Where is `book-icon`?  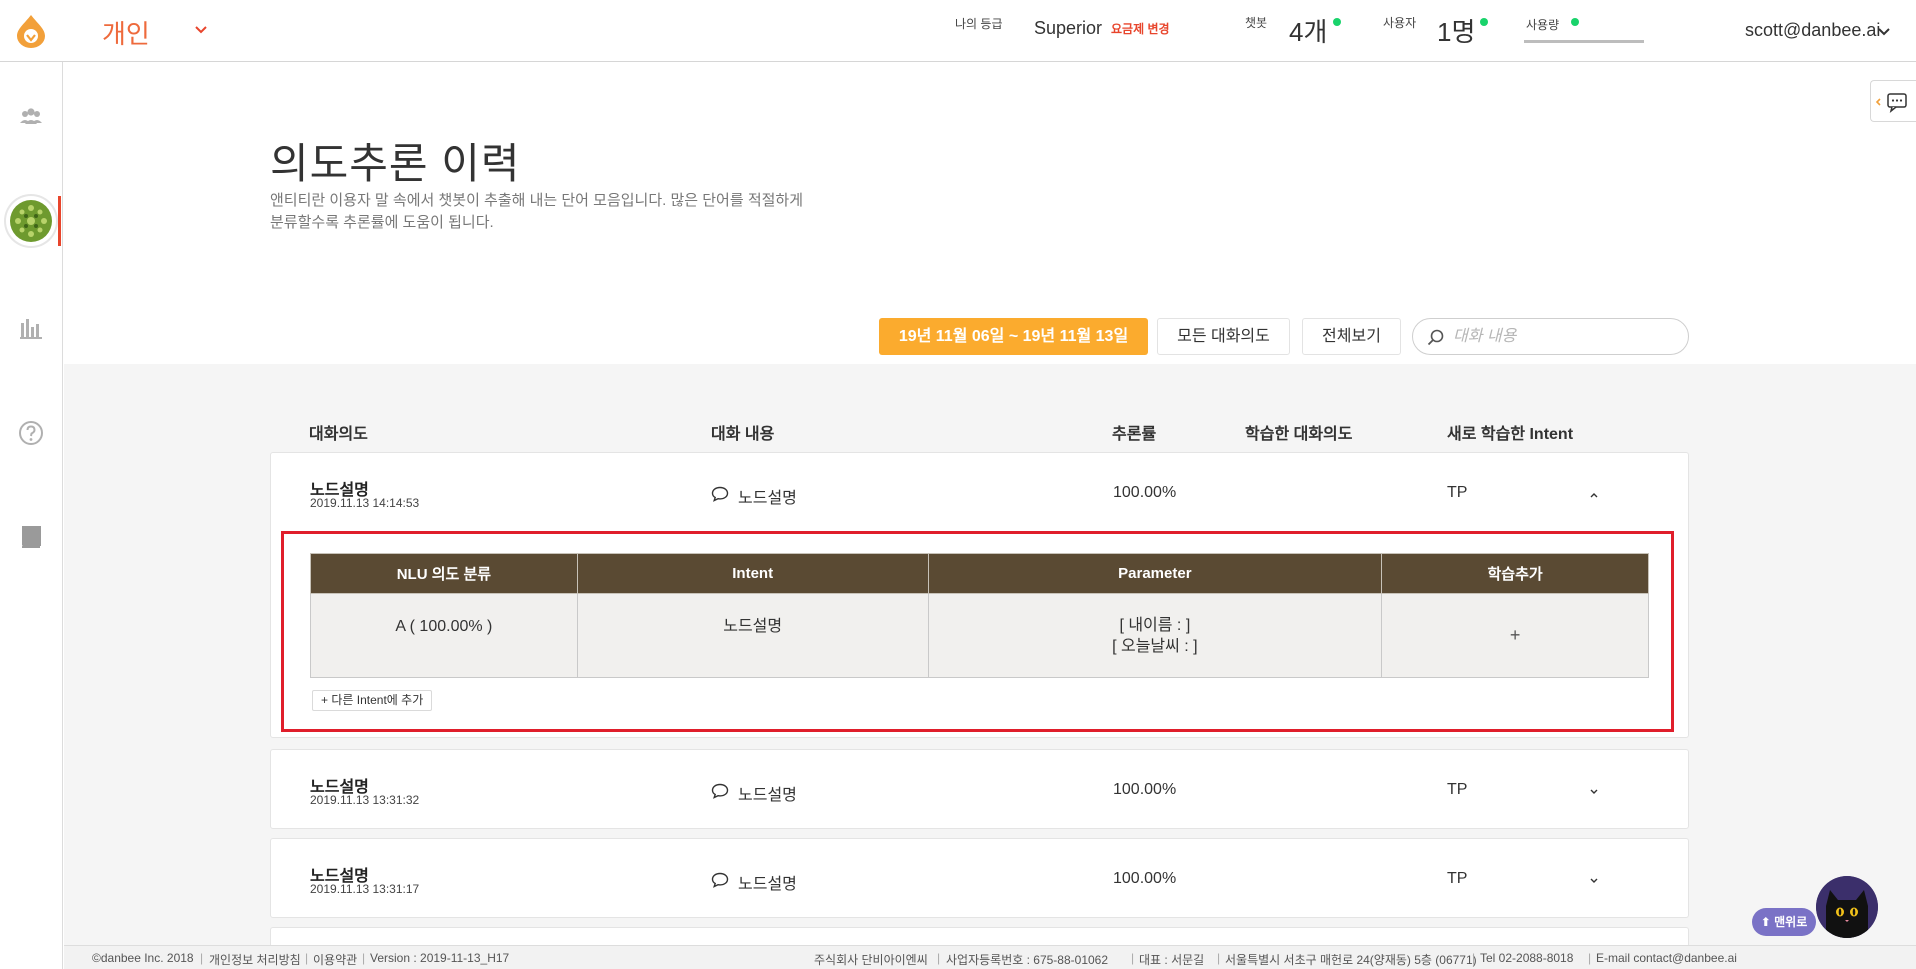 book-icon is located at coordinates (31, 537).